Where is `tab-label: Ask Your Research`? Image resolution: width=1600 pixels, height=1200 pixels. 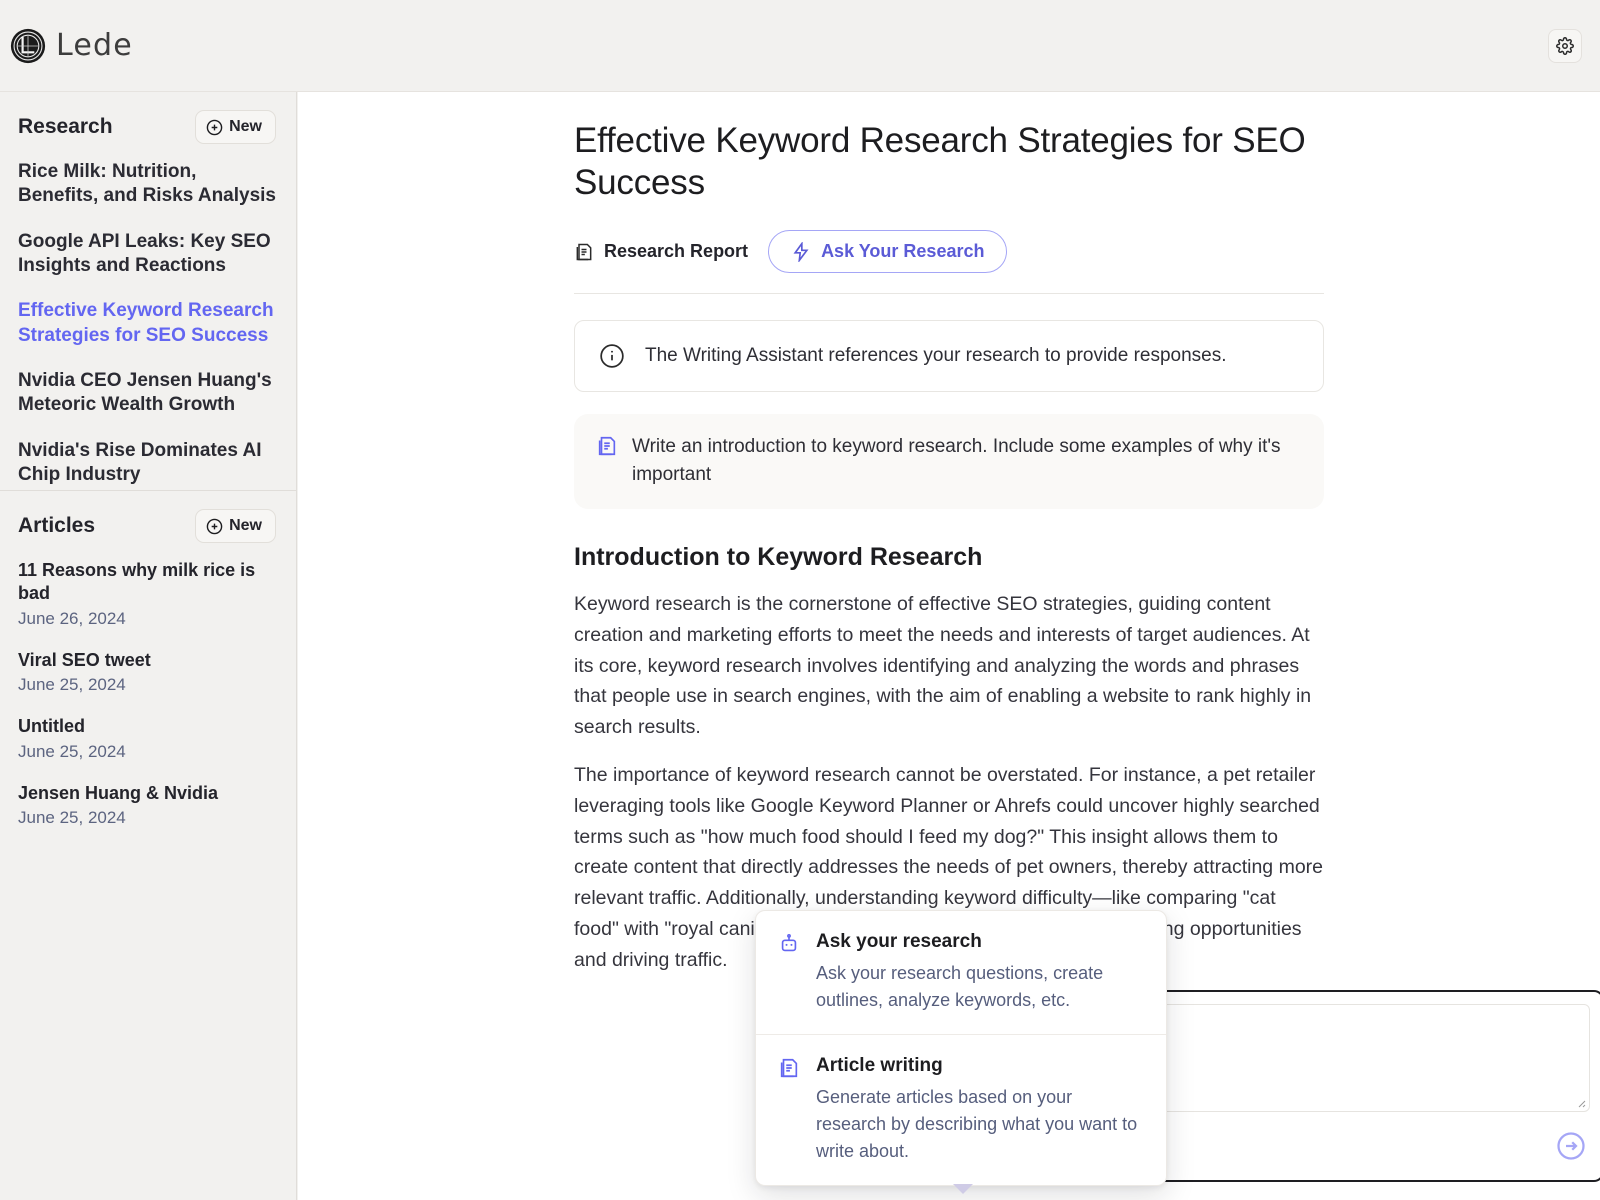 tab-label: Ask Your Research is located at coordinates (903, 251).